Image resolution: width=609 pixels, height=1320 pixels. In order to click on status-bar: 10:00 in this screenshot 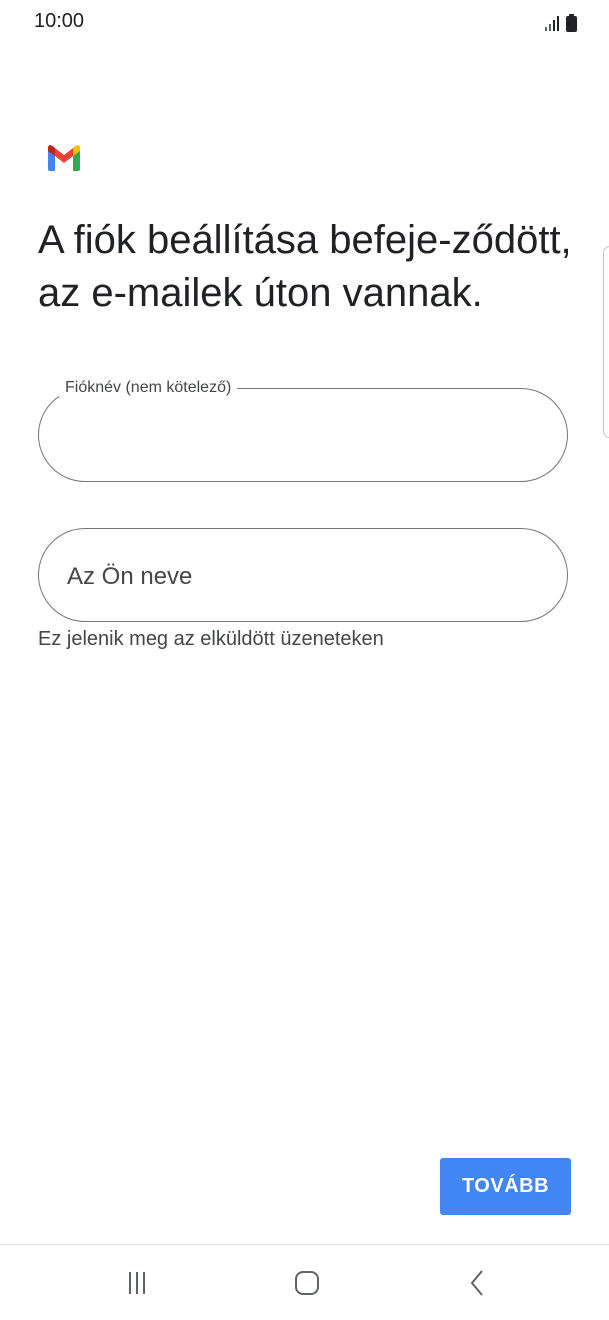, I will do `click(304, 24)`.